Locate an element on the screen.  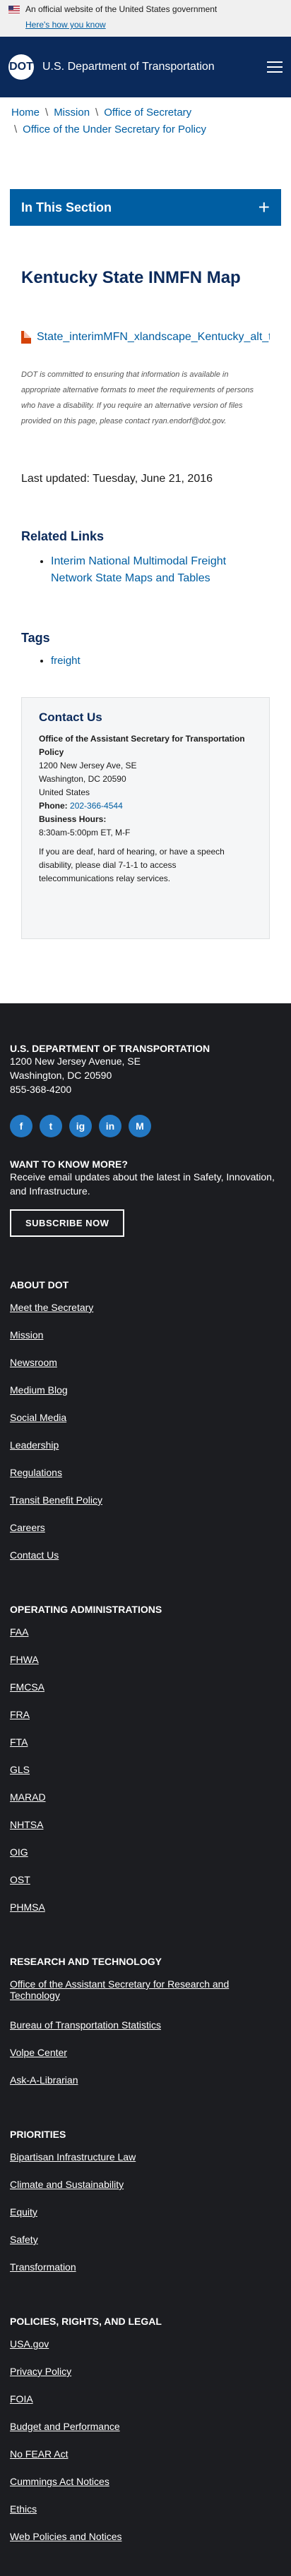
footer-link: NHTSA is located at coordinates (27, 1825).